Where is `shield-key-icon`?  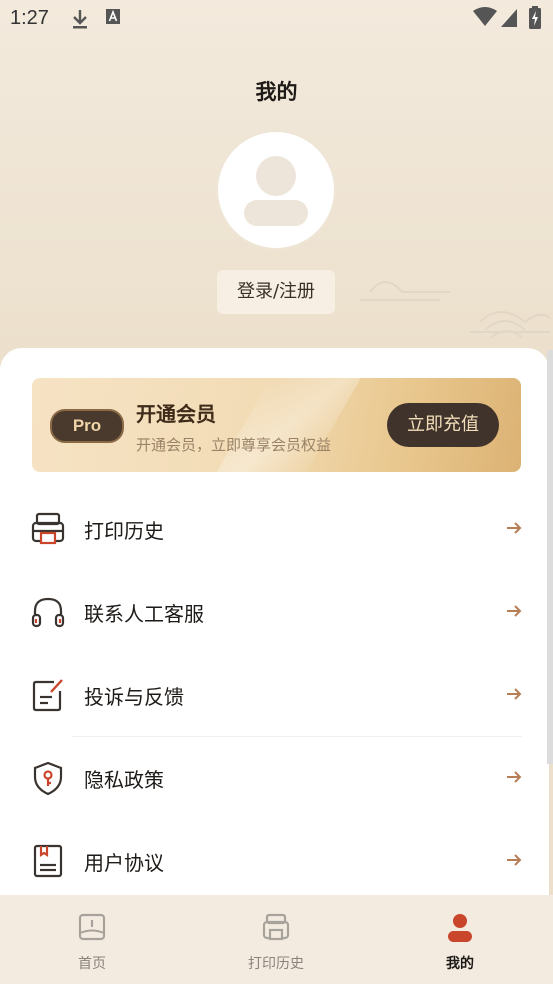
shield-key-icon is located at coordinates (48, 778).